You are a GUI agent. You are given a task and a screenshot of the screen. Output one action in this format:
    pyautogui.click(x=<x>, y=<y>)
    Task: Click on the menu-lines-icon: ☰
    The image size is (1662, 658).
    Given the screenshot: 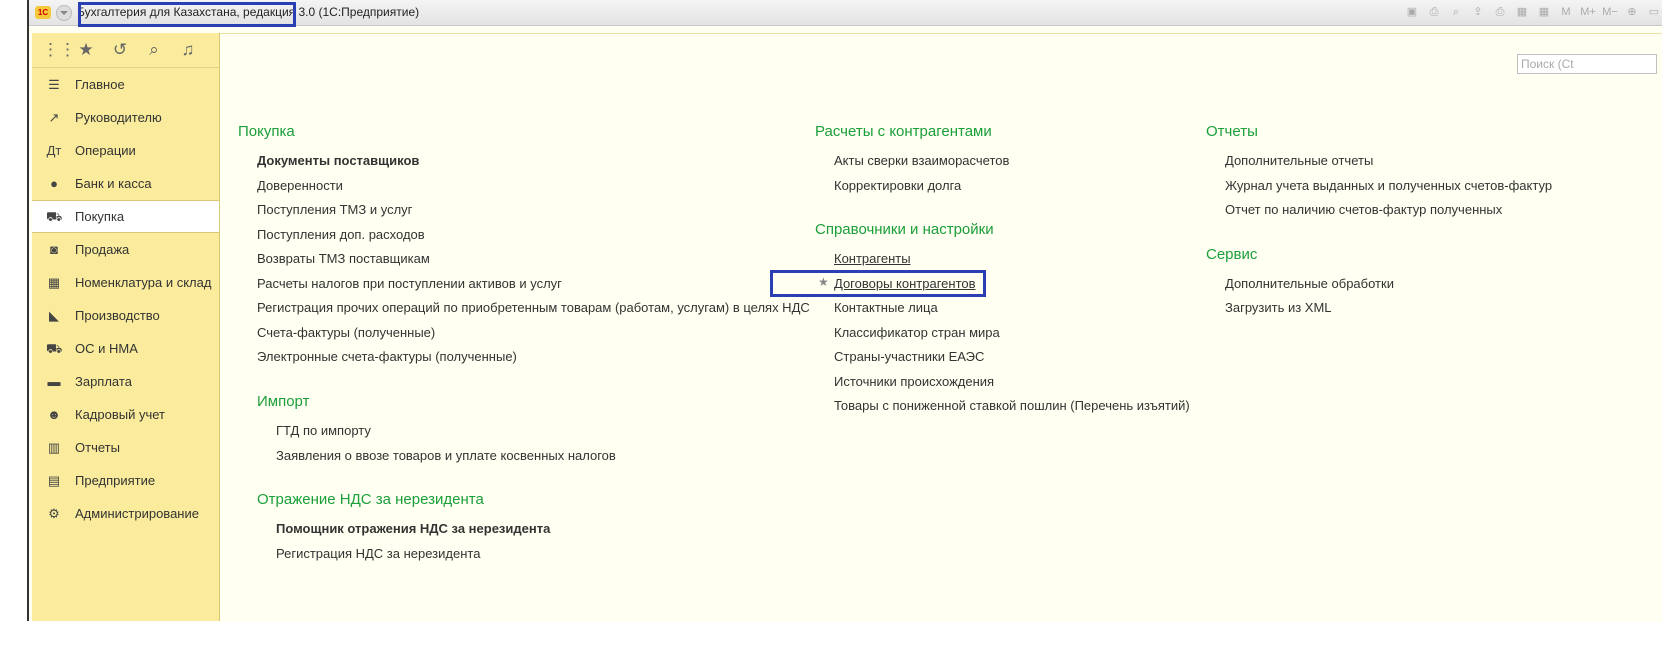 What is the action you would take?
    pyautogui.click(x=54, y=84)
    